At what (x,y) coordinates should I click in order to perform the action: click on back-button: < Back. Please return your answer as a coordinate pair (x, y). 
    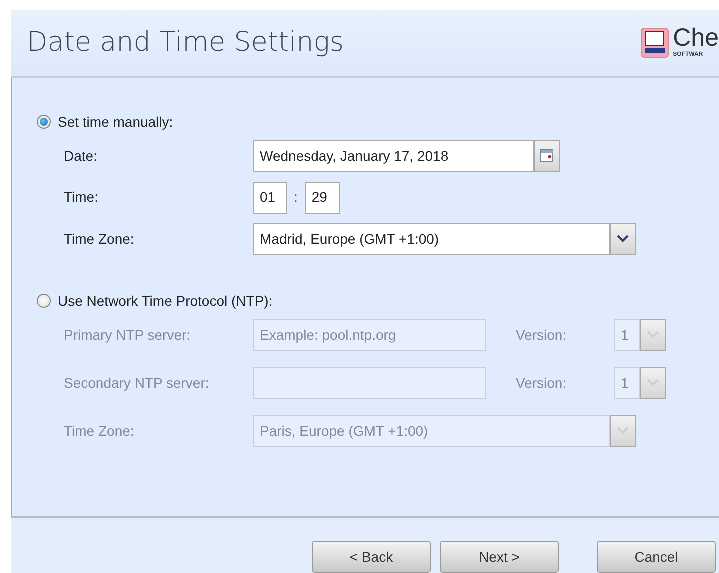
    Looking at the image, I should click on (371, 557).